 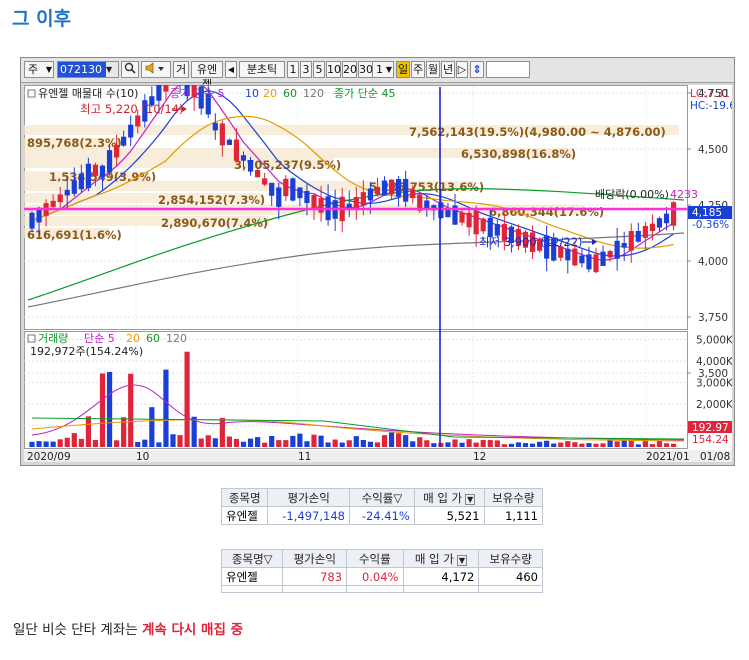 What do you see at coordinates (156, 69) in the screenshot?
I see `speaker-button` at bounding box center [156, 69].